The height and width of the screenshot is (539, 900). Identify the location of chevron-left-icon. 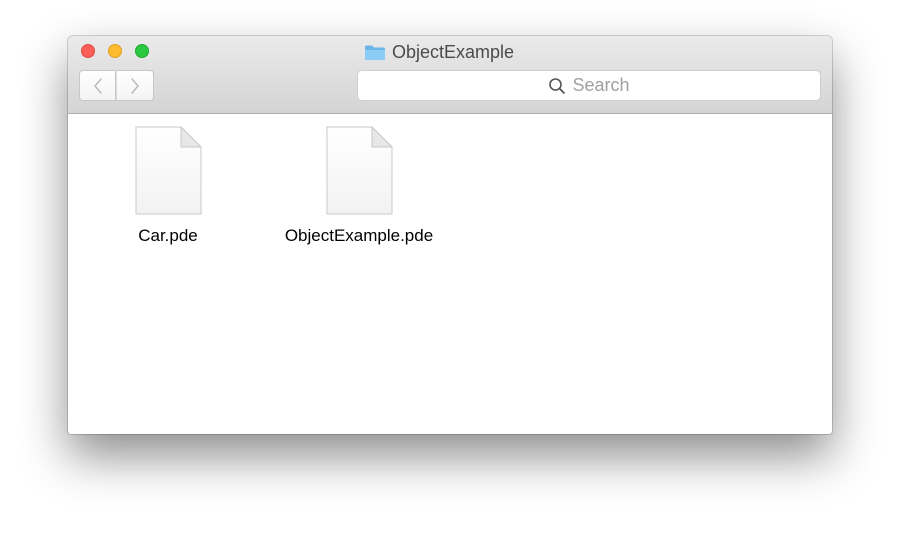
(97, 85).